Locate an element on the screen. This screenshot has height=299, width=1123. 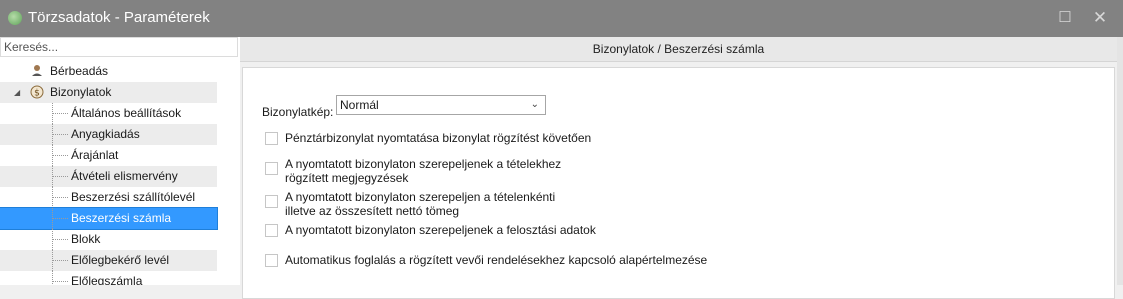
window-title: Törzsadatok - Paraméterek is located at coordinates (119, 17).